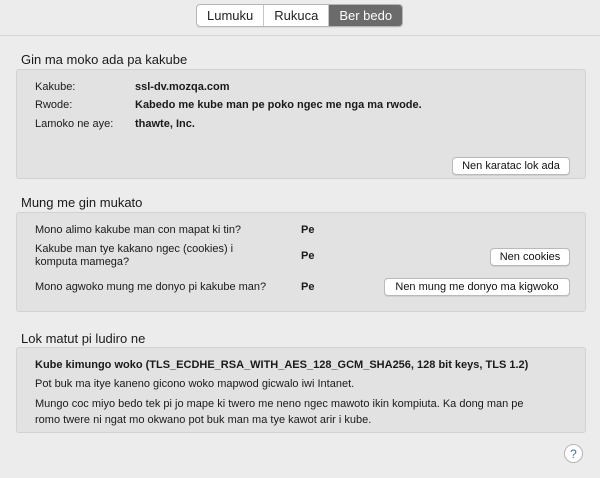 This screenshot has height=478, width=600. What do you see at coordinates (308, 230) in the screenshot?
I see `visited-before-answer: Pe` at bounding box center [308, 230].